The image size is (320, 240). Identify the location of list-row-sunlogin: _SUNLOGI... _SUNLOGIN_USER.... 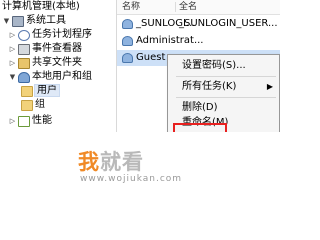
(198, 24).